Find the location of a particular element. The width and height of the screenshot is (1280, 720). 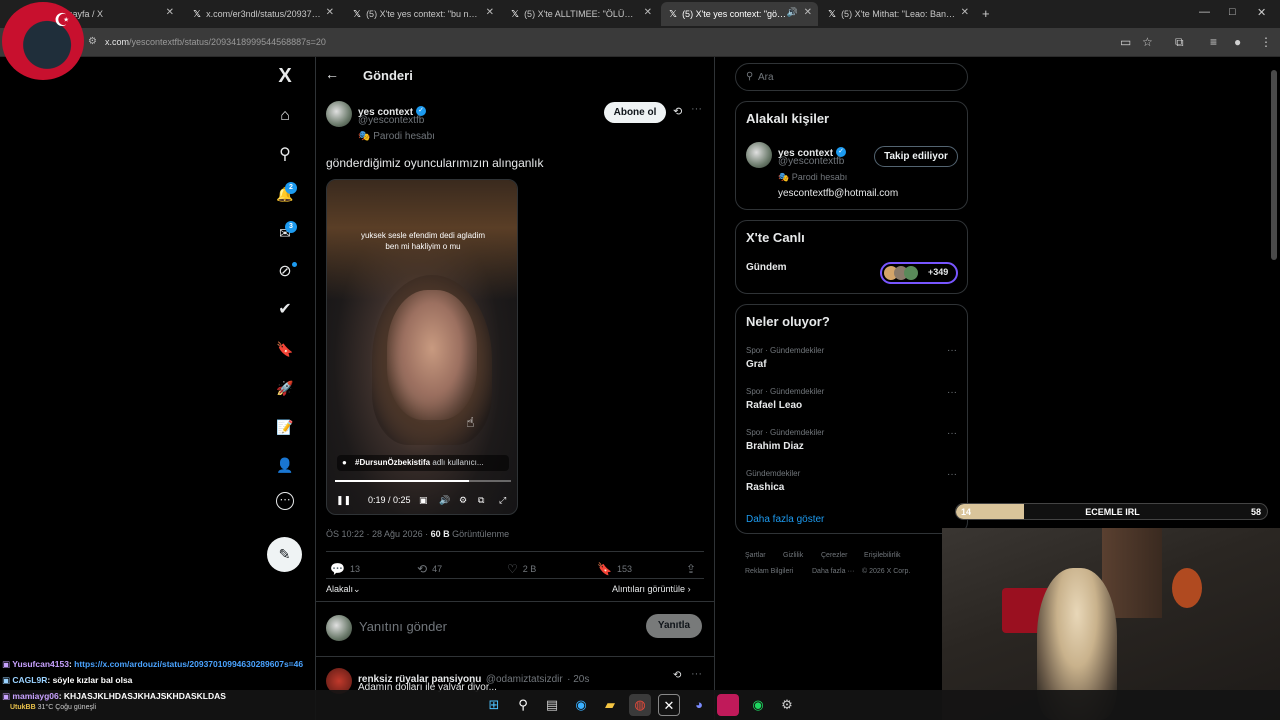

minimize-button: — is located at coordinates (1204, 12).